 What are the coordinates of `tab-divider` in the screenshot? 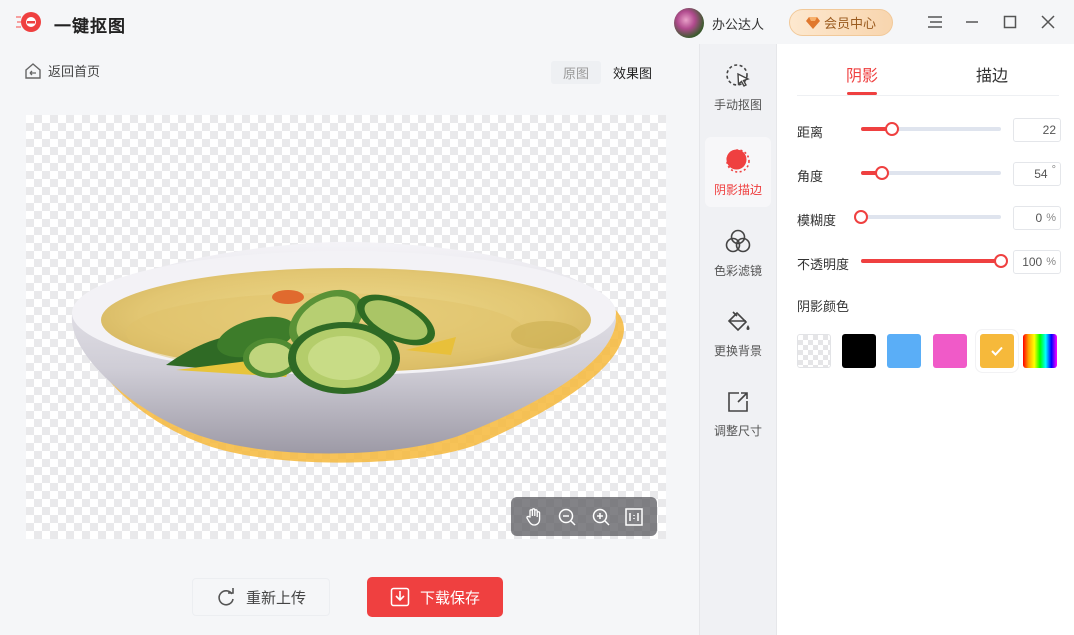 It's located at (928, 95).